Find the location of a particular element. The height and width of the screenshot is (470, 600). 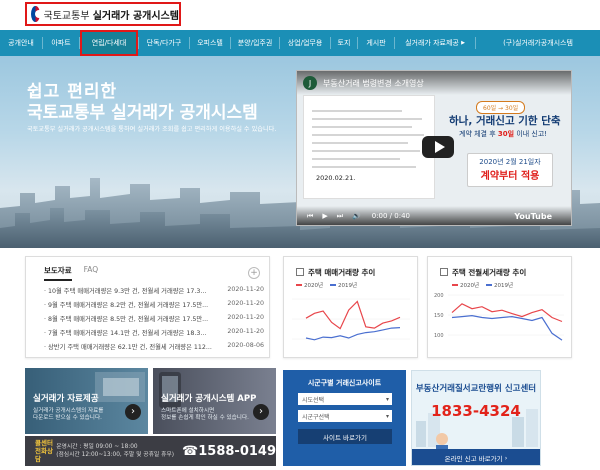

nav-more-arrow-icon: ▶ is located at coordinates (463, 43).